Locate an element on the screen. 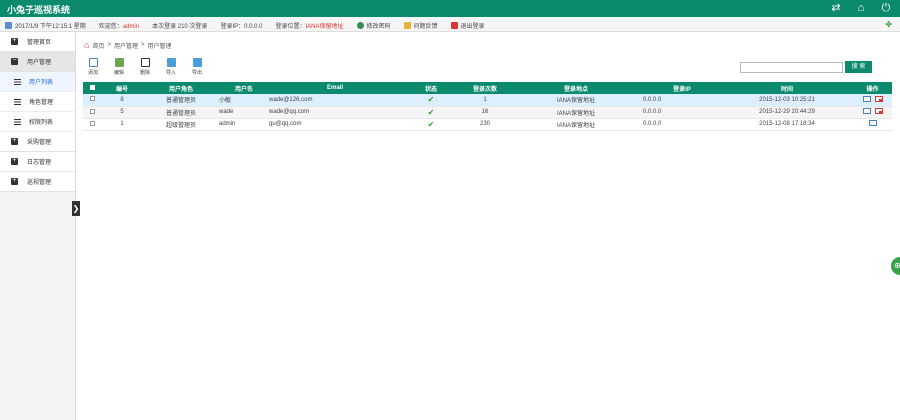  import-button: 导入 is located at coordinates (171, 67).